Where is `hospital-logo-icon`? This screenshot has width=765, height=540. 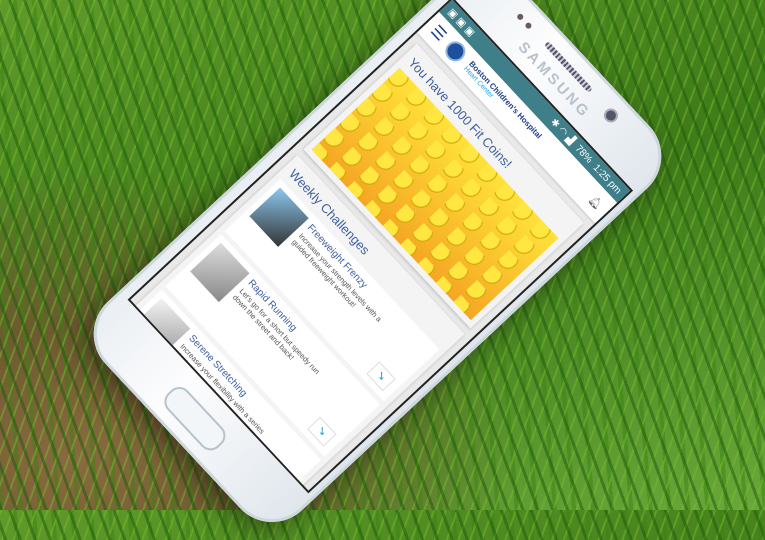
hospital-logo-icon is located at coordinates (455, 51).